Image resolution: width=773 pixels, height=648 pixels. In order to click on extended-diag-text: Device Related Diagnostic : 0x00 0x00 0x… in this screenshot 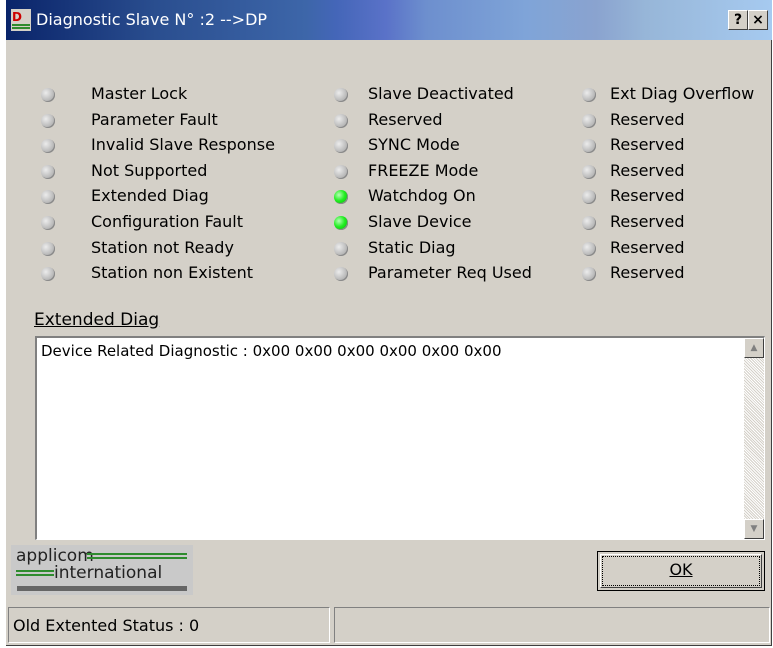, I will do `click(271, 351)`.